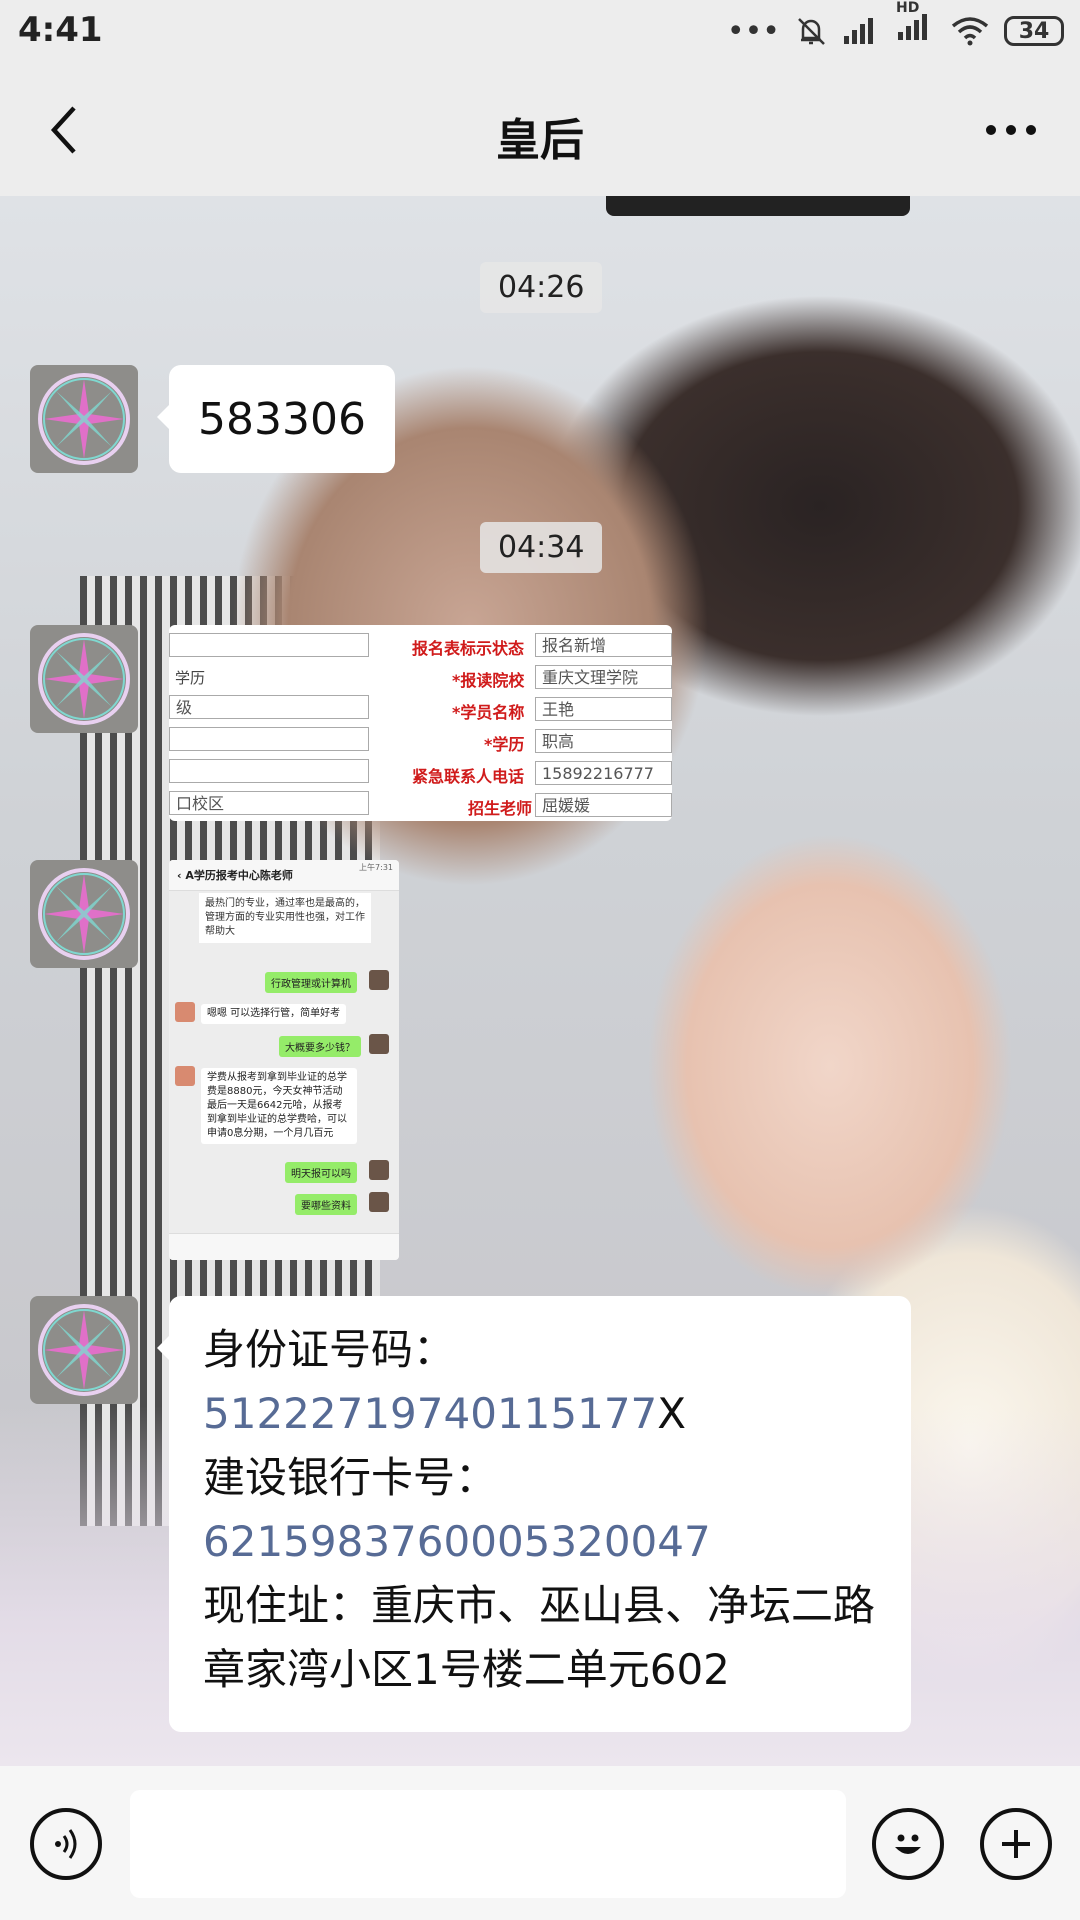  I want to click on form-left-text: 学历, so click(190, 678).